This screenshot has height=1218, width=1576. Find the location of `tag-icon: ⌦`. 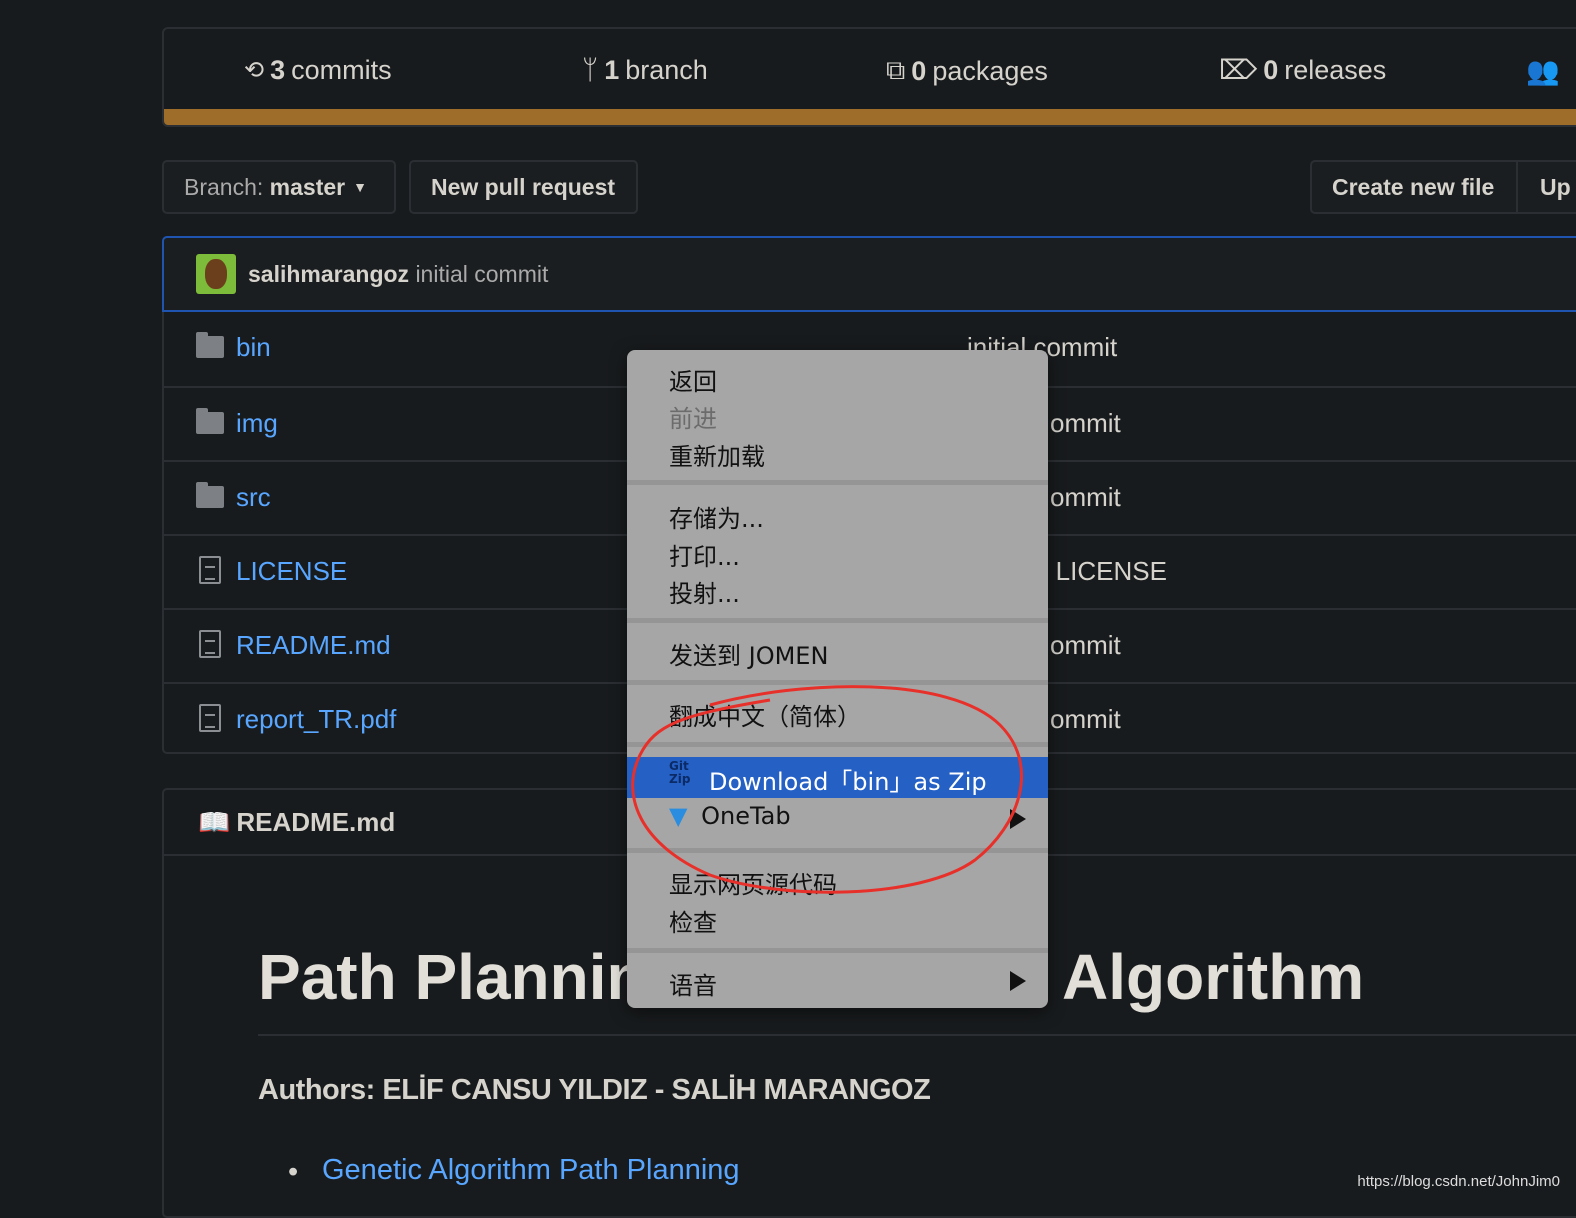

tag-icon: ⌦ is located at coordinates (1238, 70).